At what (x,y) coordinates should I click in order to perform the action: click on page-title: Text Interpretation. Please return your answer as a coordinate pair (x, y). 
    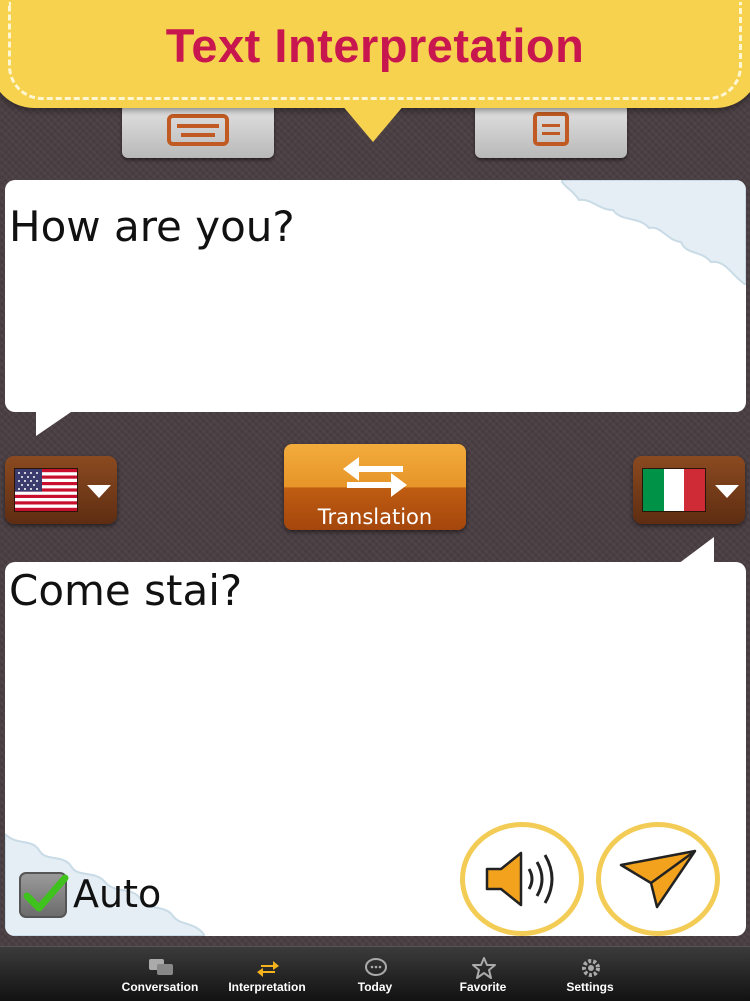
    Looking at the image, I should click on (375, 45).